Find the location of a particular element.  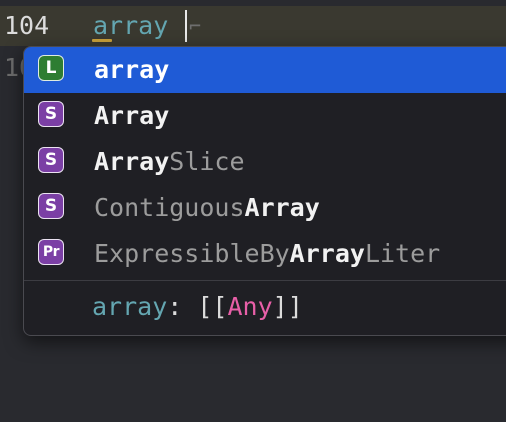

suggestion-label: ArraySlice is located at coordinates (169, 162).